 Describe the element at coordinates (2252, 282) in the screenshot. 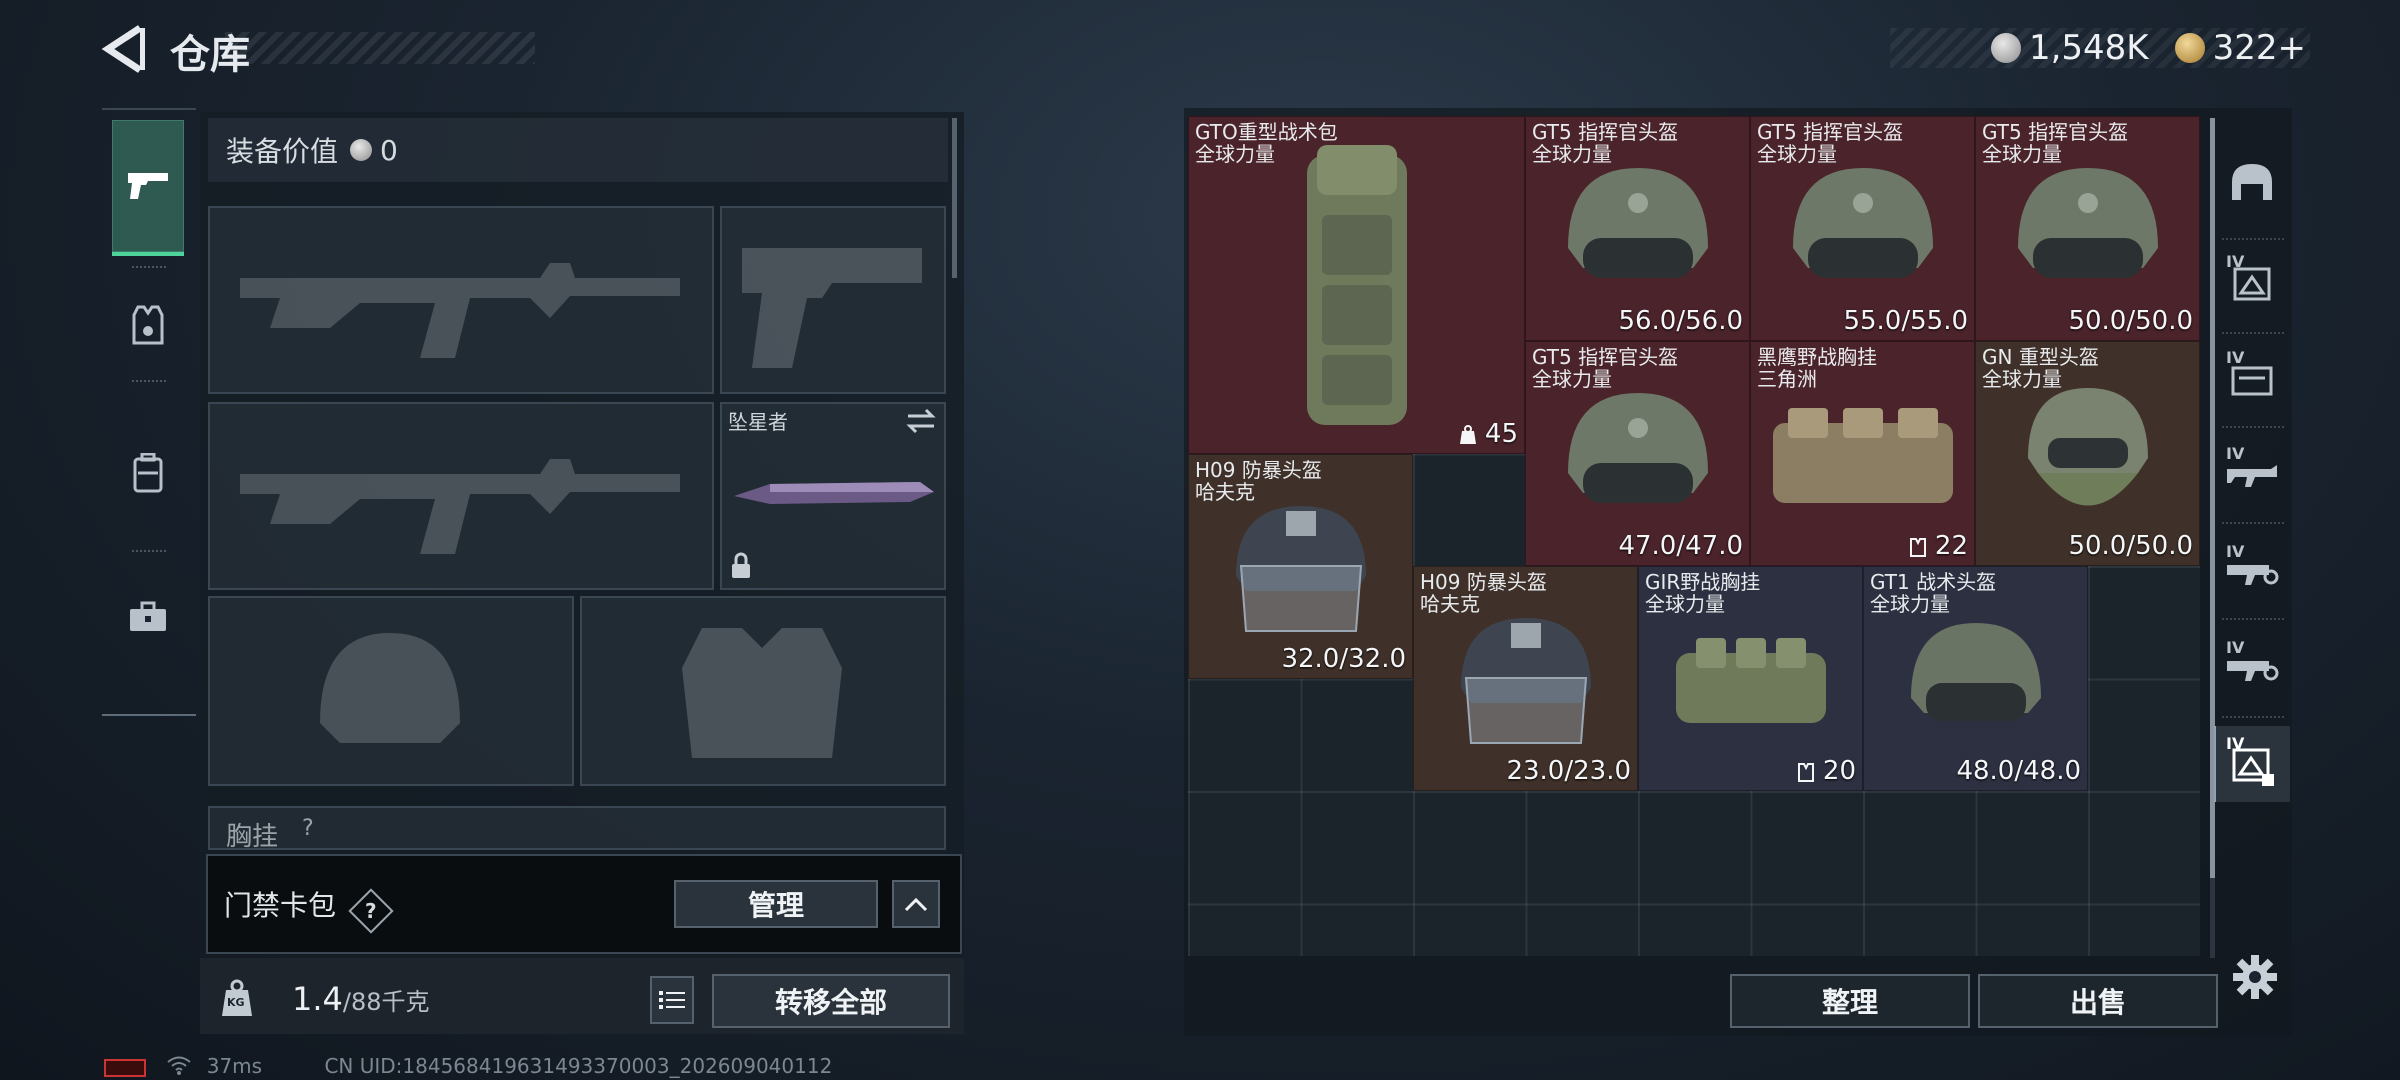

I see `filter-armor: IV` at that location.